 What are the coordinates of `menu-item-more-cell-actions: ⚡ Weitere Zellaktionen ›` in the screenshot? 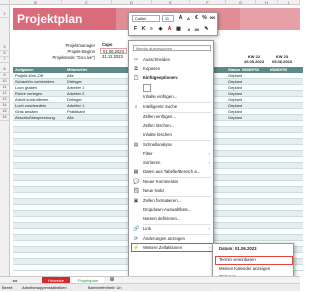 It's located at (171, 248).